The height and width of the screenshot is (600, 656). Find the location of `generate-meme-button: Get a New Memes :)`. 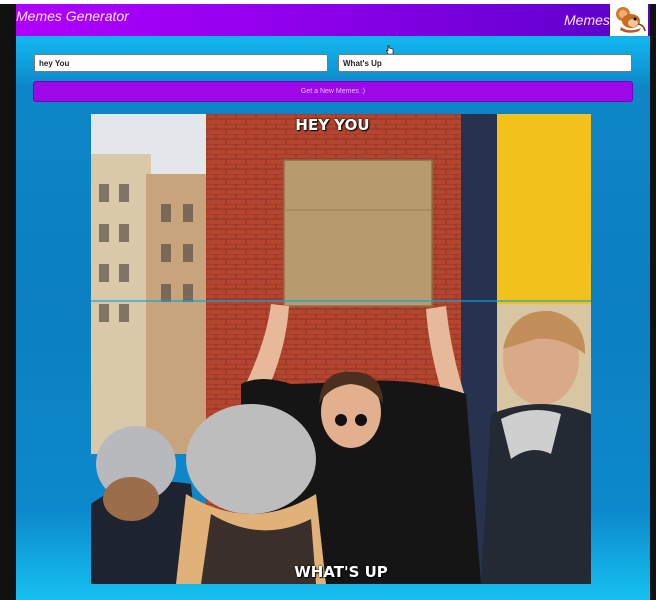

generate-meme-button: Get a New Memes :) is located at coordinates (333, 91).